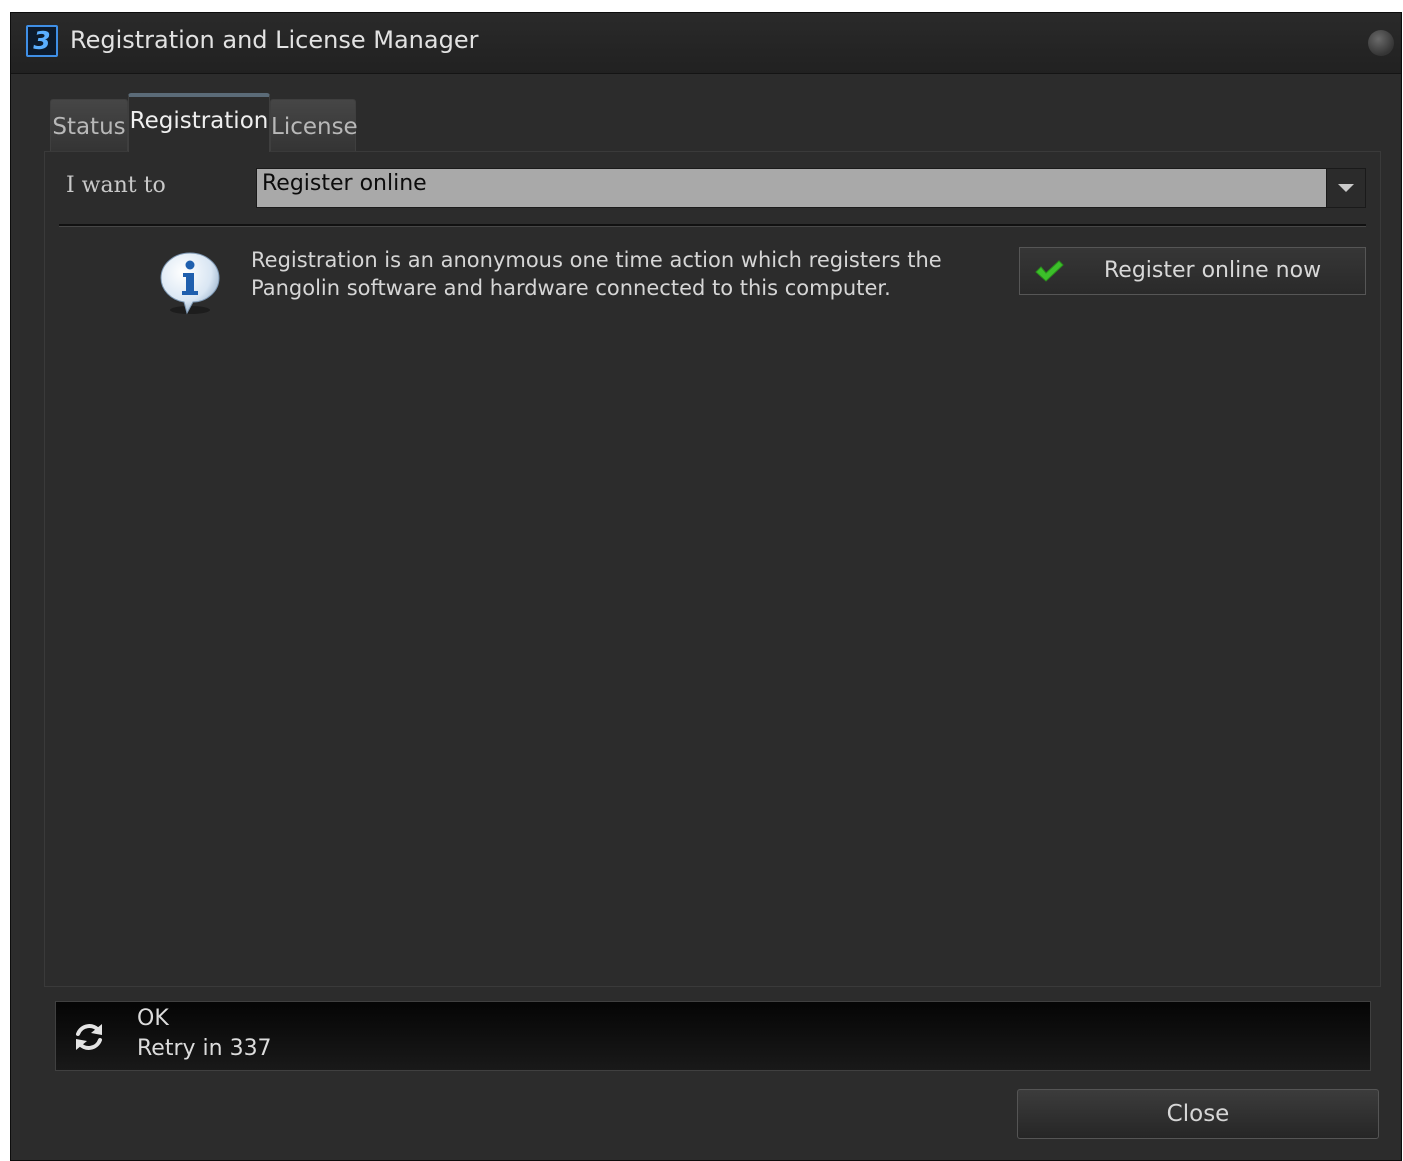 This screenshot has width=1403, height=1161. What do you see at coordinates (713, 1036) in the screenshot?
I see `status-bar: OK Retry in 337` at bounding box center [713, 1036].